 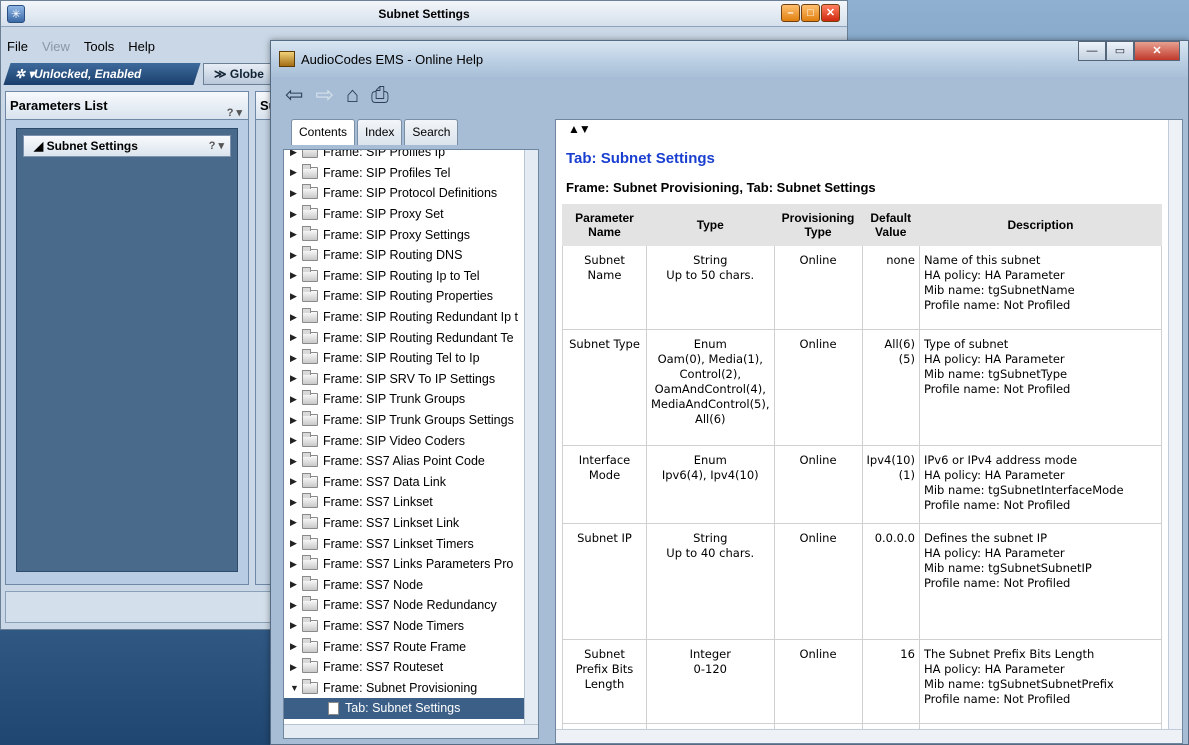 What do you see at coordinates (102, 74) in the screenshot?
I see `status-badge: ✲ ▾ Unlocked, Enabled` at bounding box center [102, 74].